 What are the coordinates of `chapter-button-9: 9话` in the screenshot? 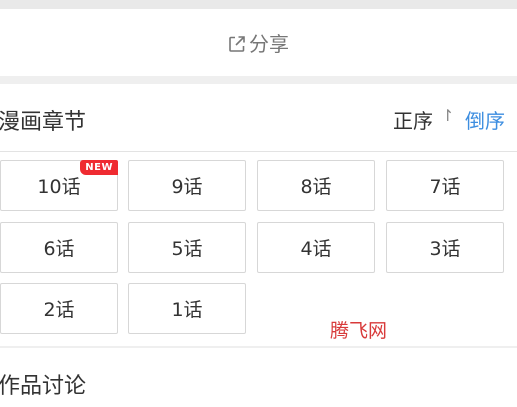 It's located at (187, 185).